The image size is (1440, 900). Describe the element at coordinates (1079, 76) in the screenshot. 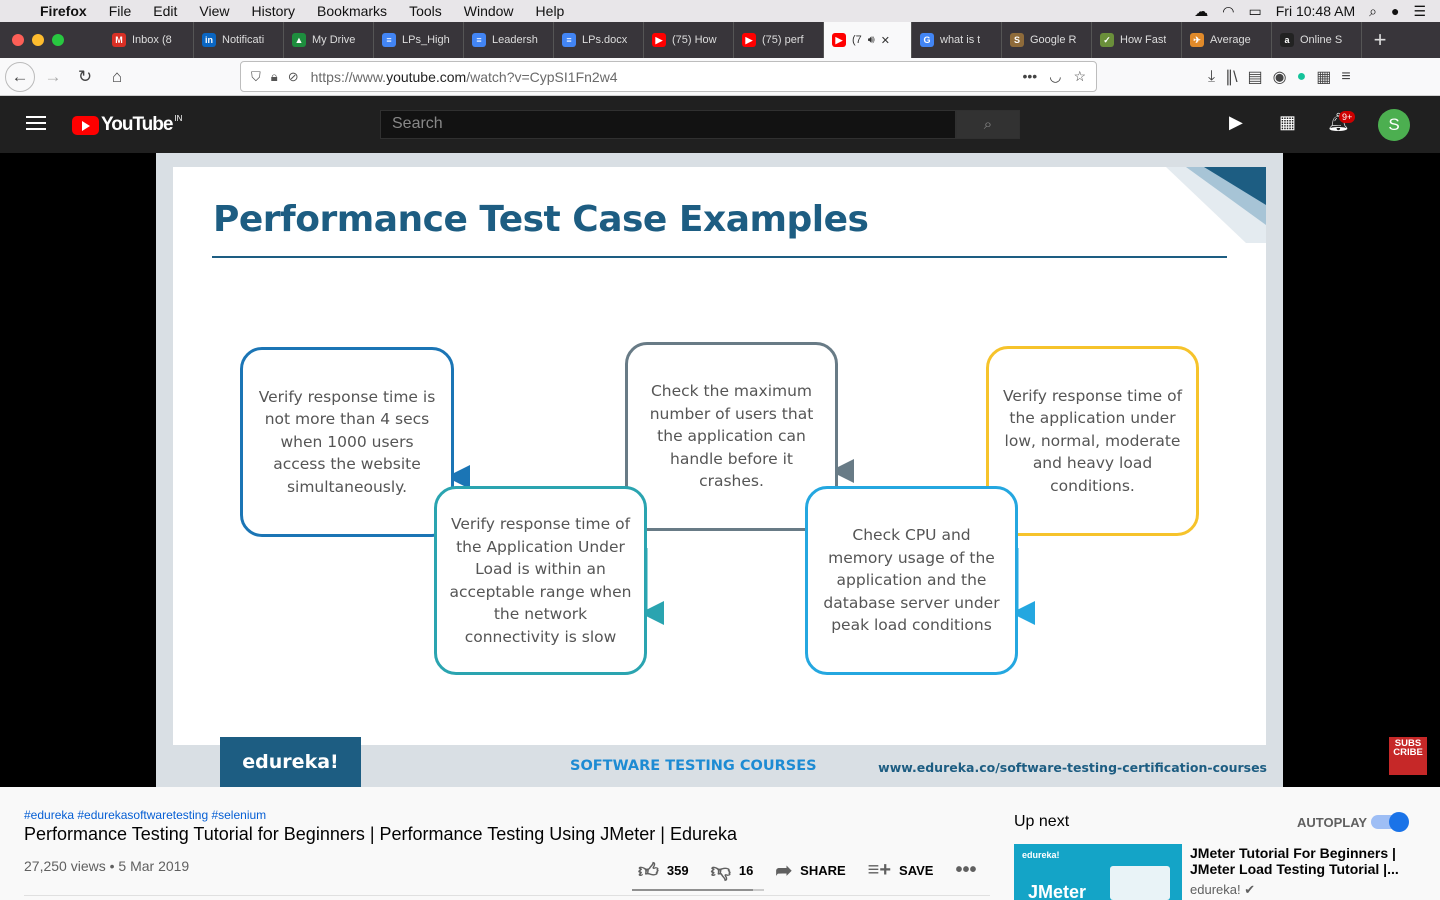

I see `bookmark-star-icon: ☆` at that location.